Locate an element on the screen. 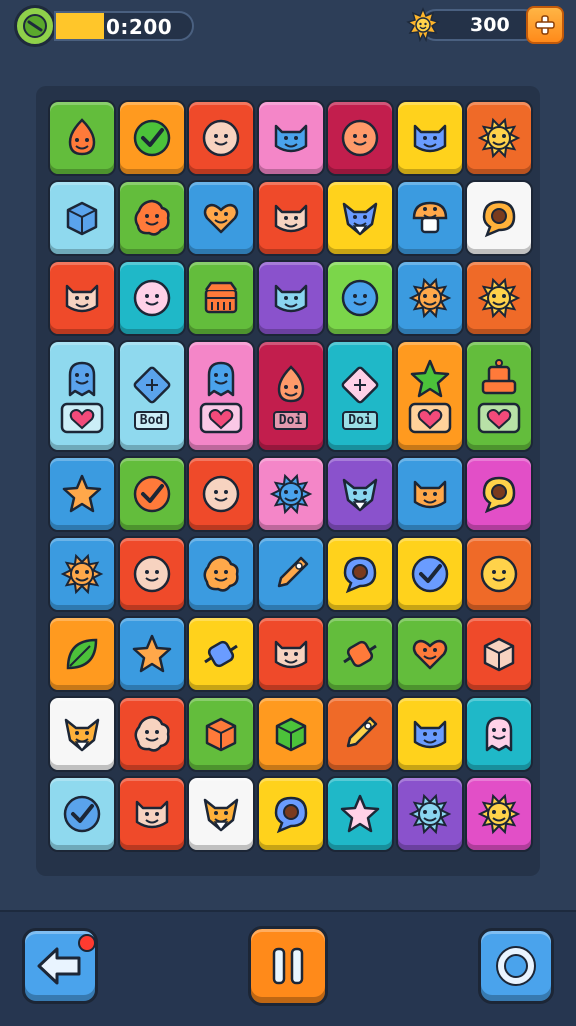  tile-smile-r5c6 is located at coordinates (499, 574).